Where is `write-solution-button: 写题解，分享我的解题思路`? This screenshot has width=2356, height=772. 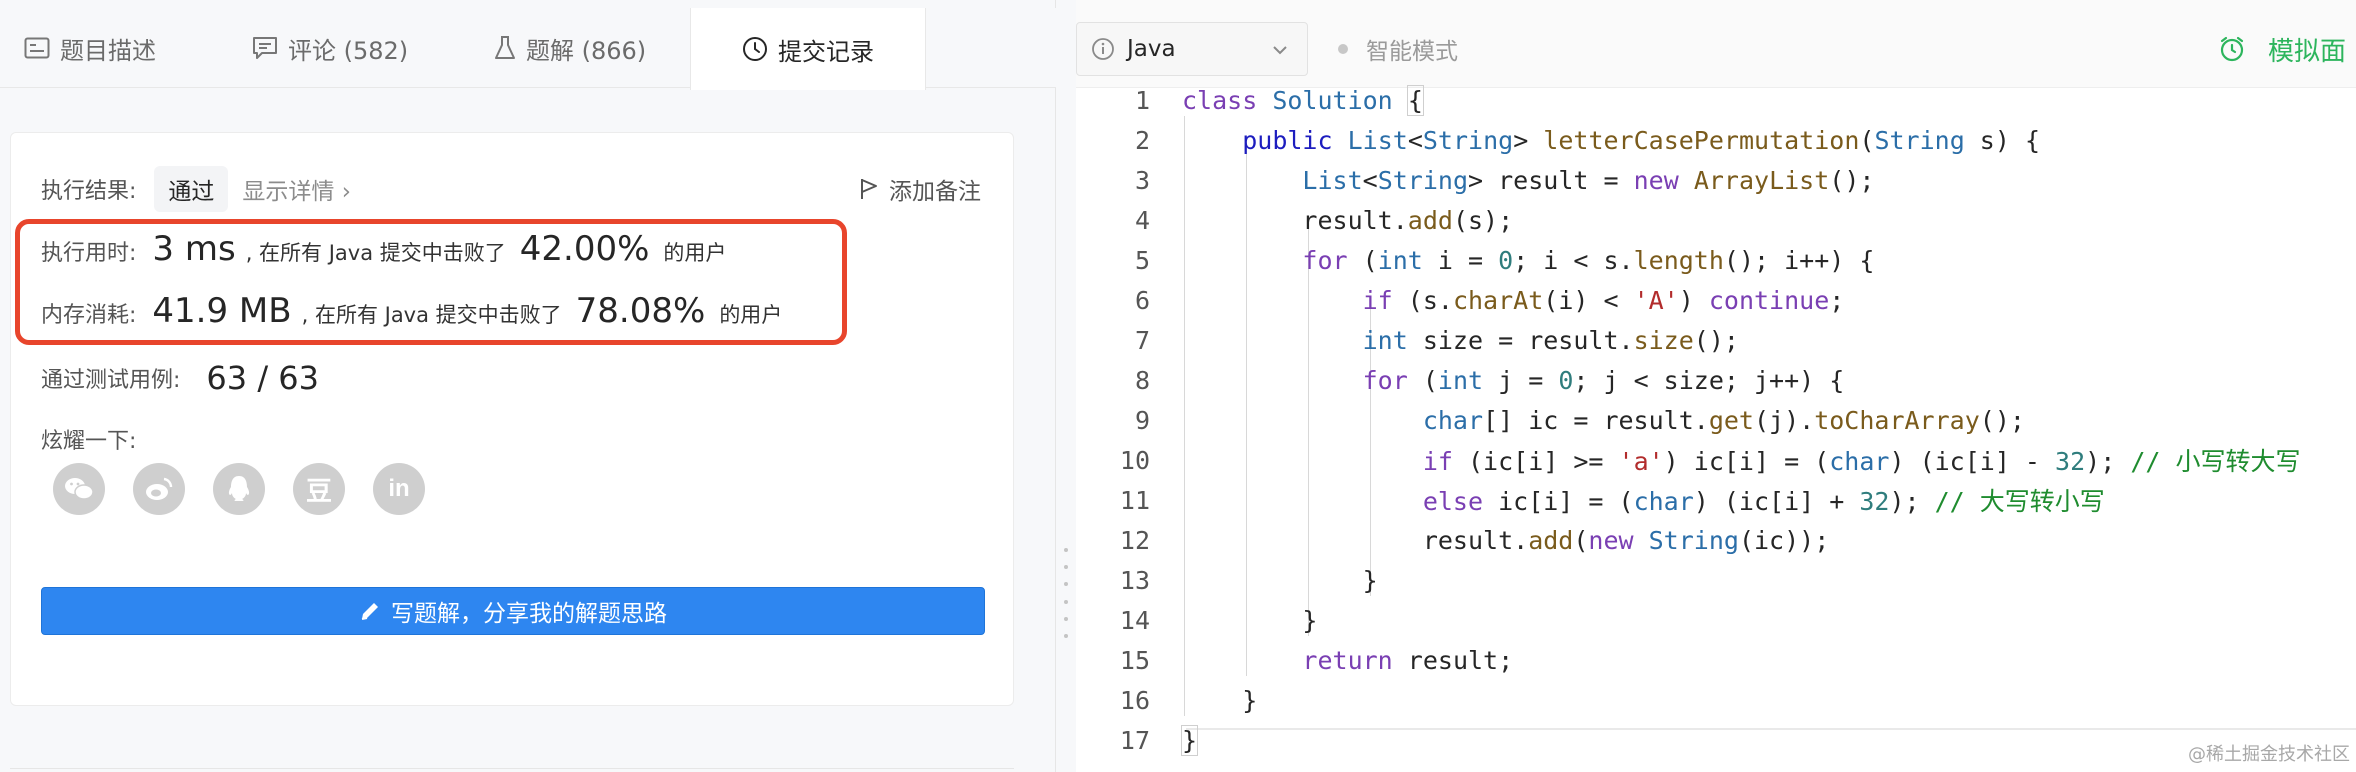 write-solution-button: 写题解，分享我的解题思路 is located at coordinates (513, 611).